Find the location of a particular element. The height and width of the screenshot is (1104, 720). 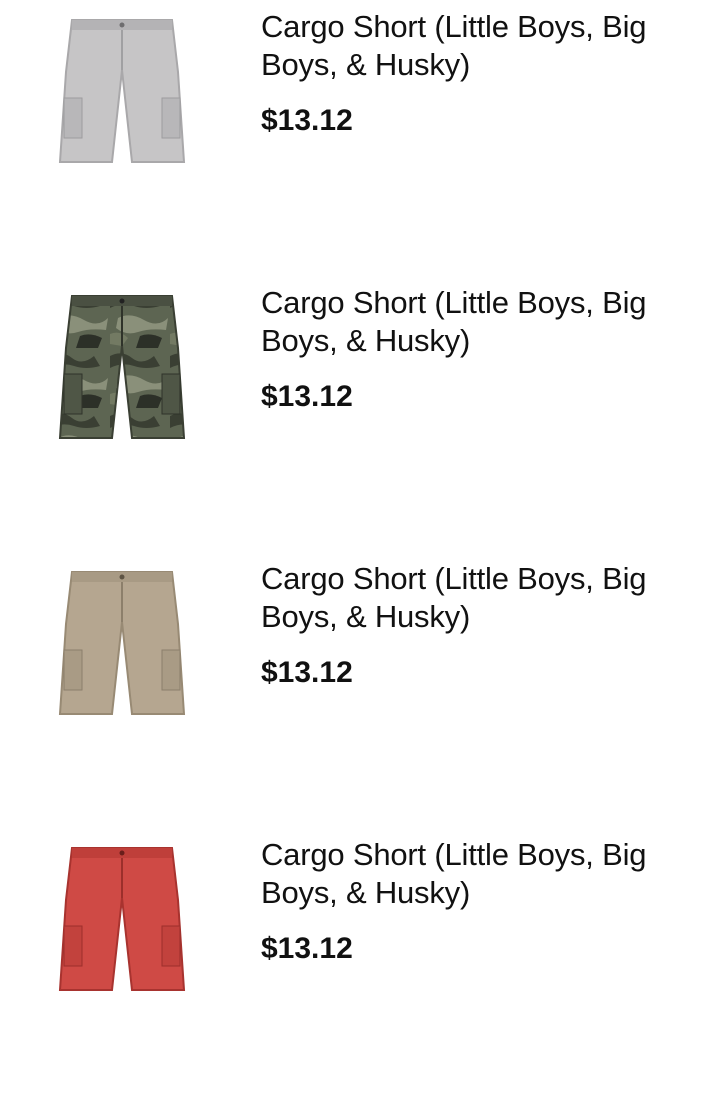

product-image-red-shorts is located at coordinates (122, 920).